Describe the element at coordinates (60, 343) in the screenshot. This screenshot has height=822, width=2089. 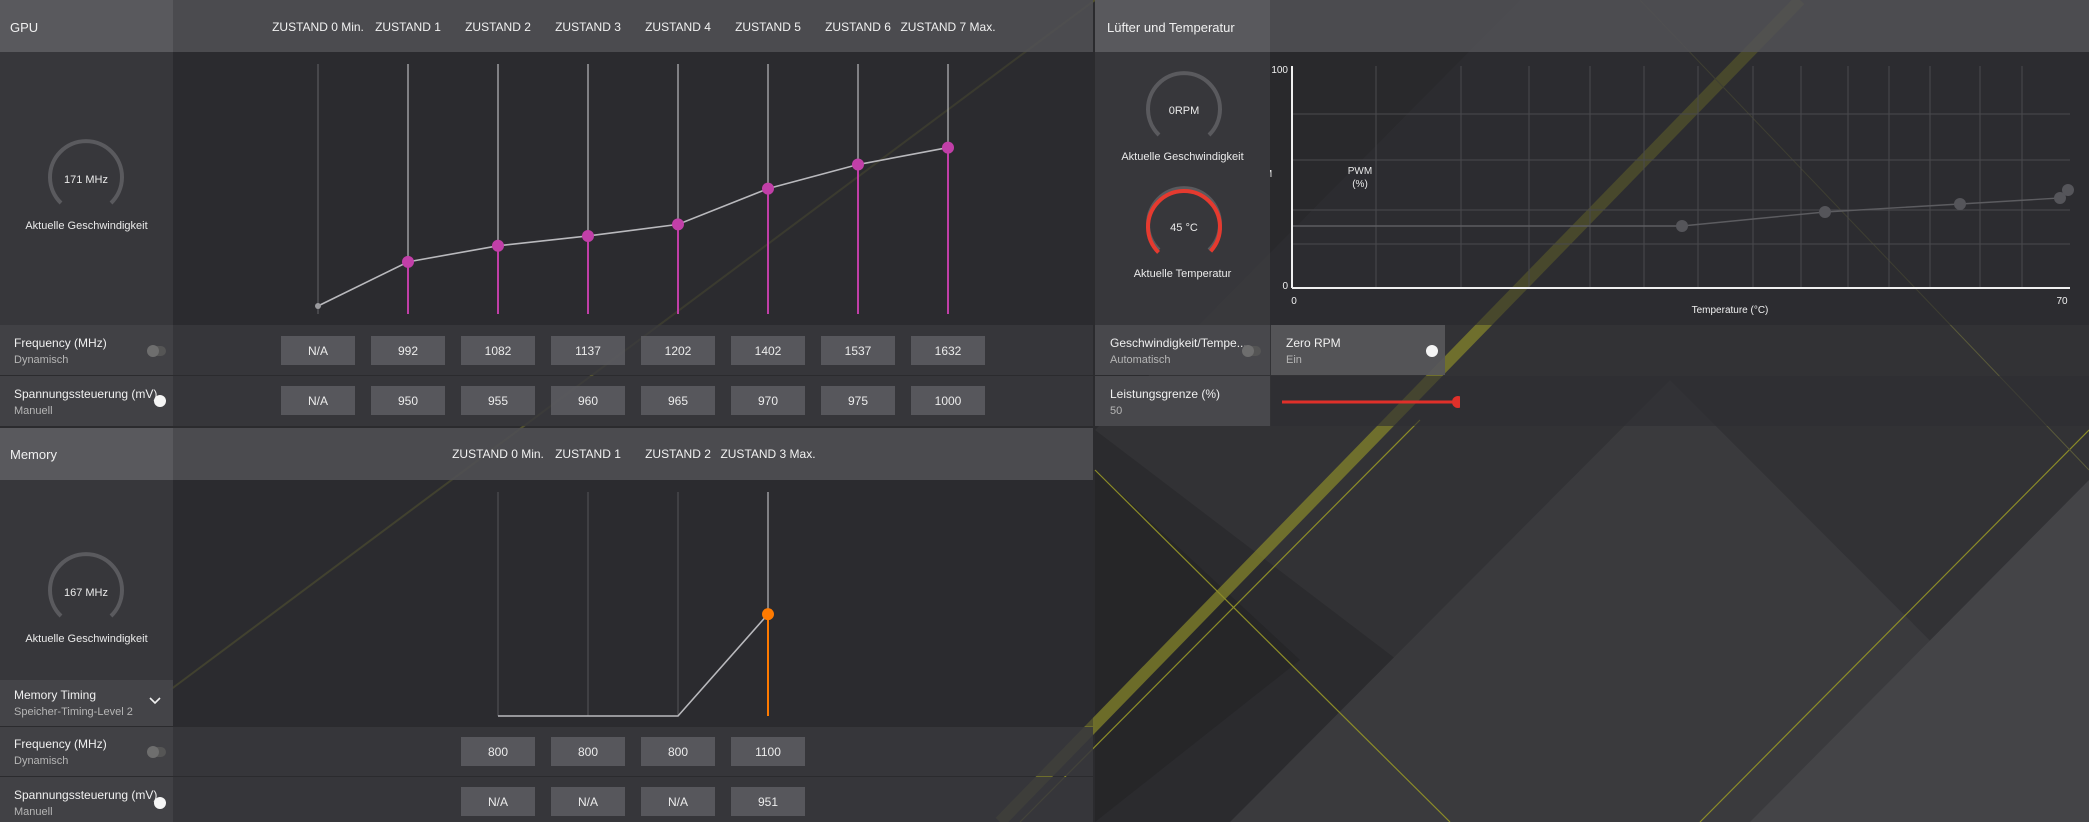
I see `gpu-frequency-title: Frequency (MHz)` at that location.